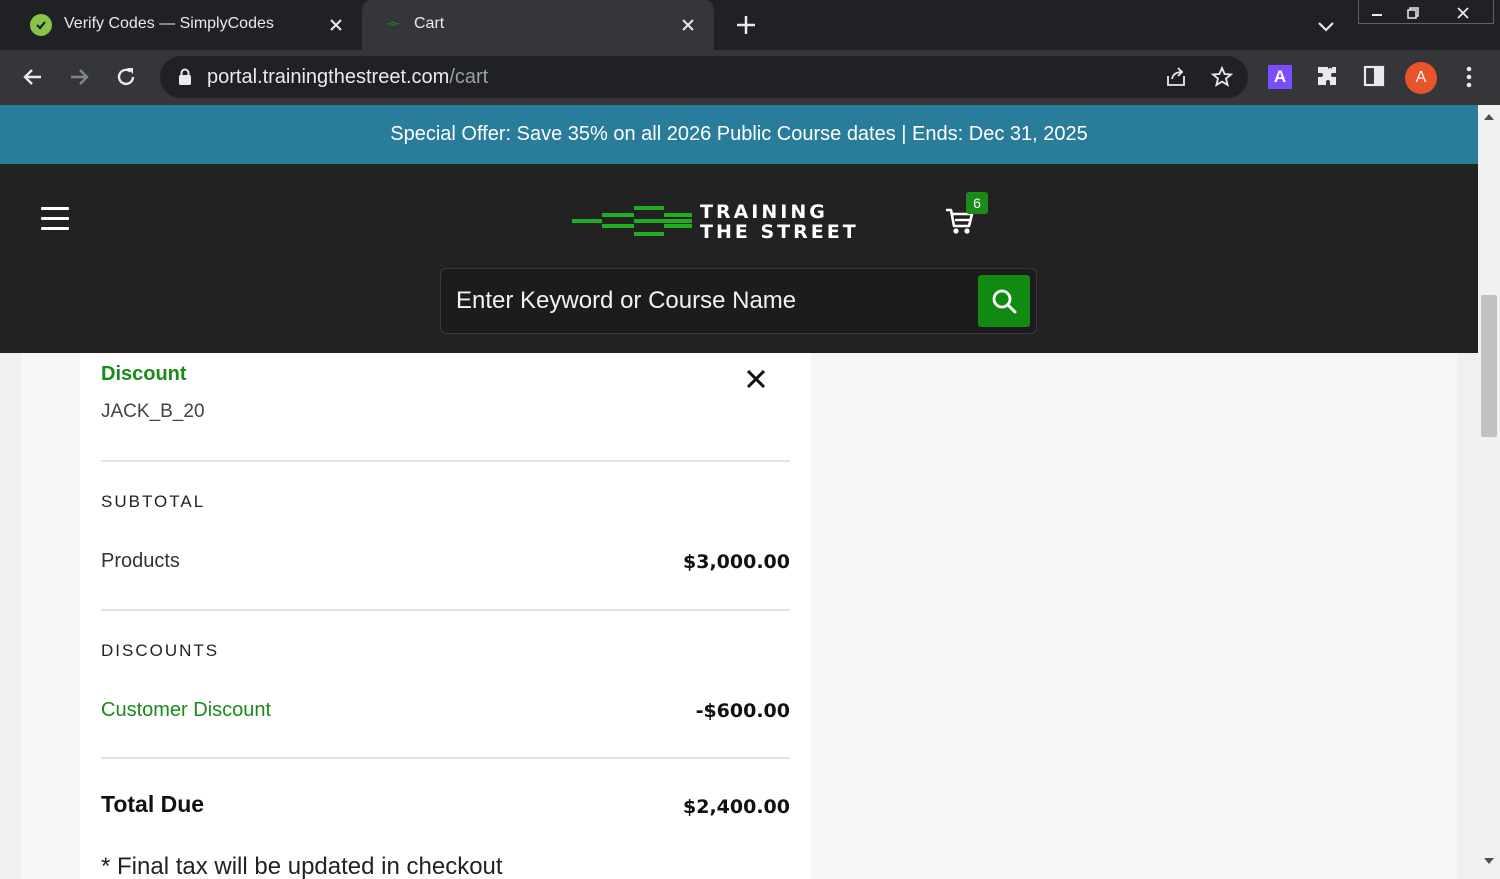 The image size is (1500, 879). Describe the element at coordinates (1377, 13) in the screenshot. I see `minimize-icon` at that location.